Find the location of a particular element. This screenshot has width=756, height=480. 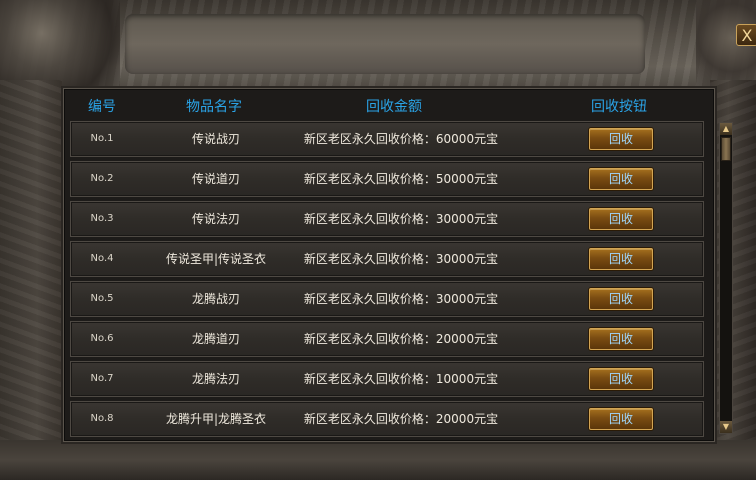

title-plate is located at coordinates (385, 44).